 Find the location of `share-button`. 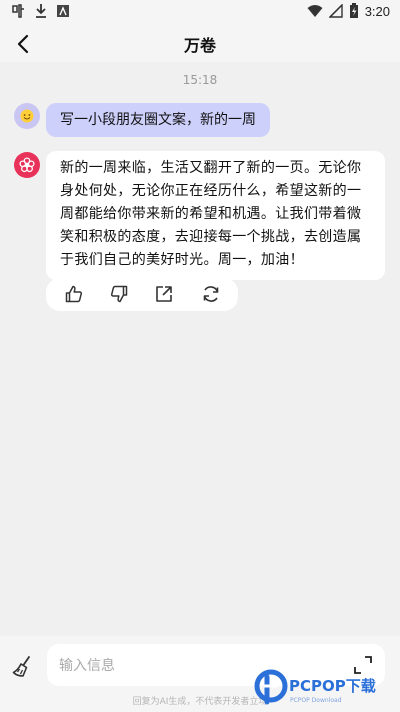

share-button is located at coordinates (164, 294).